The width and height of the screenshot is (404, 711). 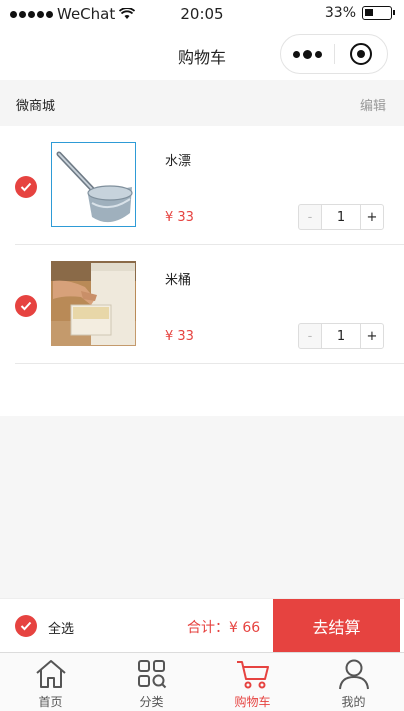 What do you see at coordinates (202, 15) in the screenshot?
I see `status-bar: WeChat 20:05 33%` at bounding box center [202, 15].